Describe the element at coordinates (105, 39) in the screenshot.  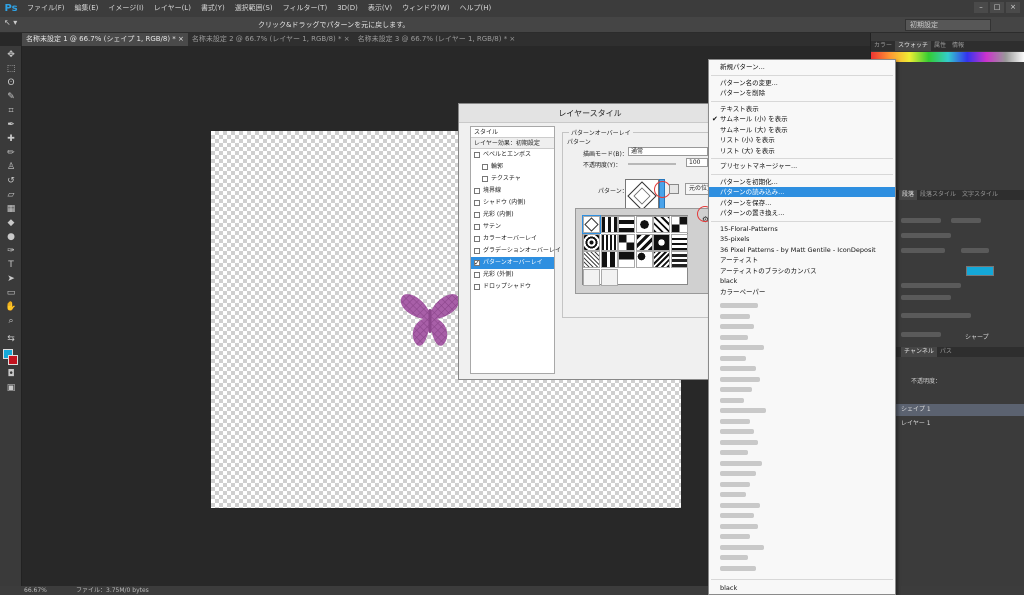
I see `document-tab: 名称未設定 1 @ 66.7% (シェイプ 1, RGB/8) * ×` at that location.